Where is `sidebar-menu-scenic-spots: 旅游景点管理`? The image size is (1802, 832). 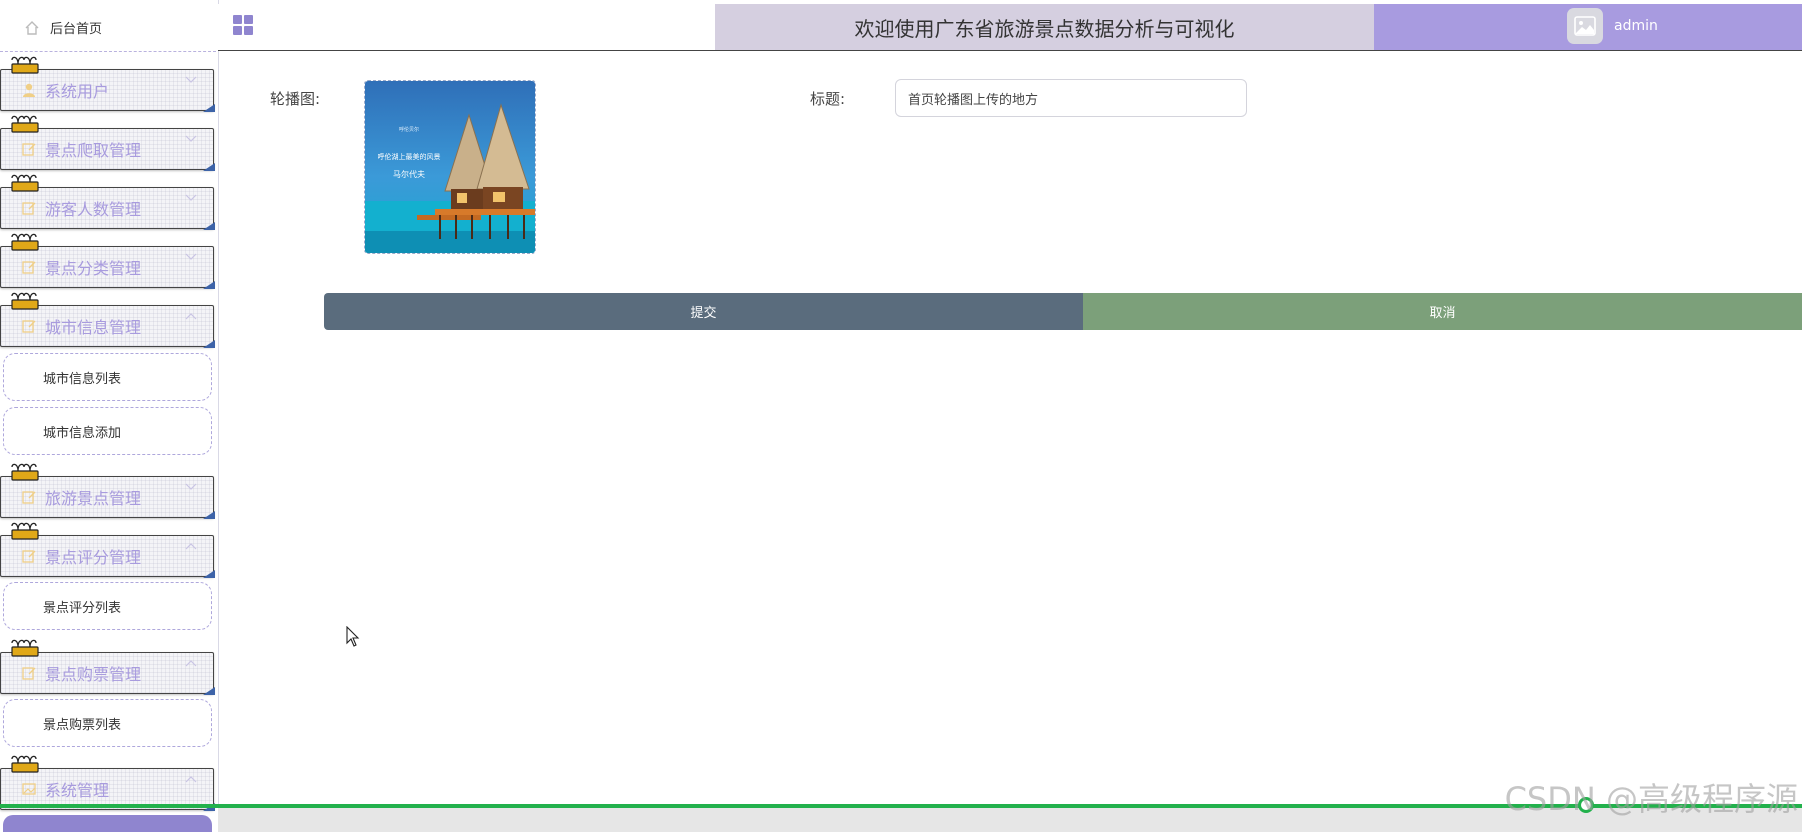
sidebar-menu-scenic-spots: 旅游景点管理 is located at coordinates (107, 491).